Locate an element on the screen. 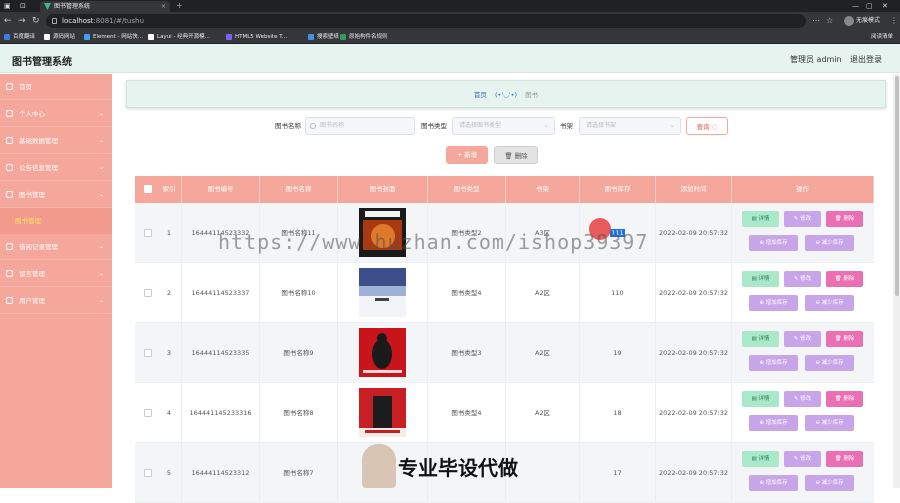 The height and width of the screenshot is (503, 900). sidebar-item: 基础数据管理 ⌄ is located at coordinates (56, 141).